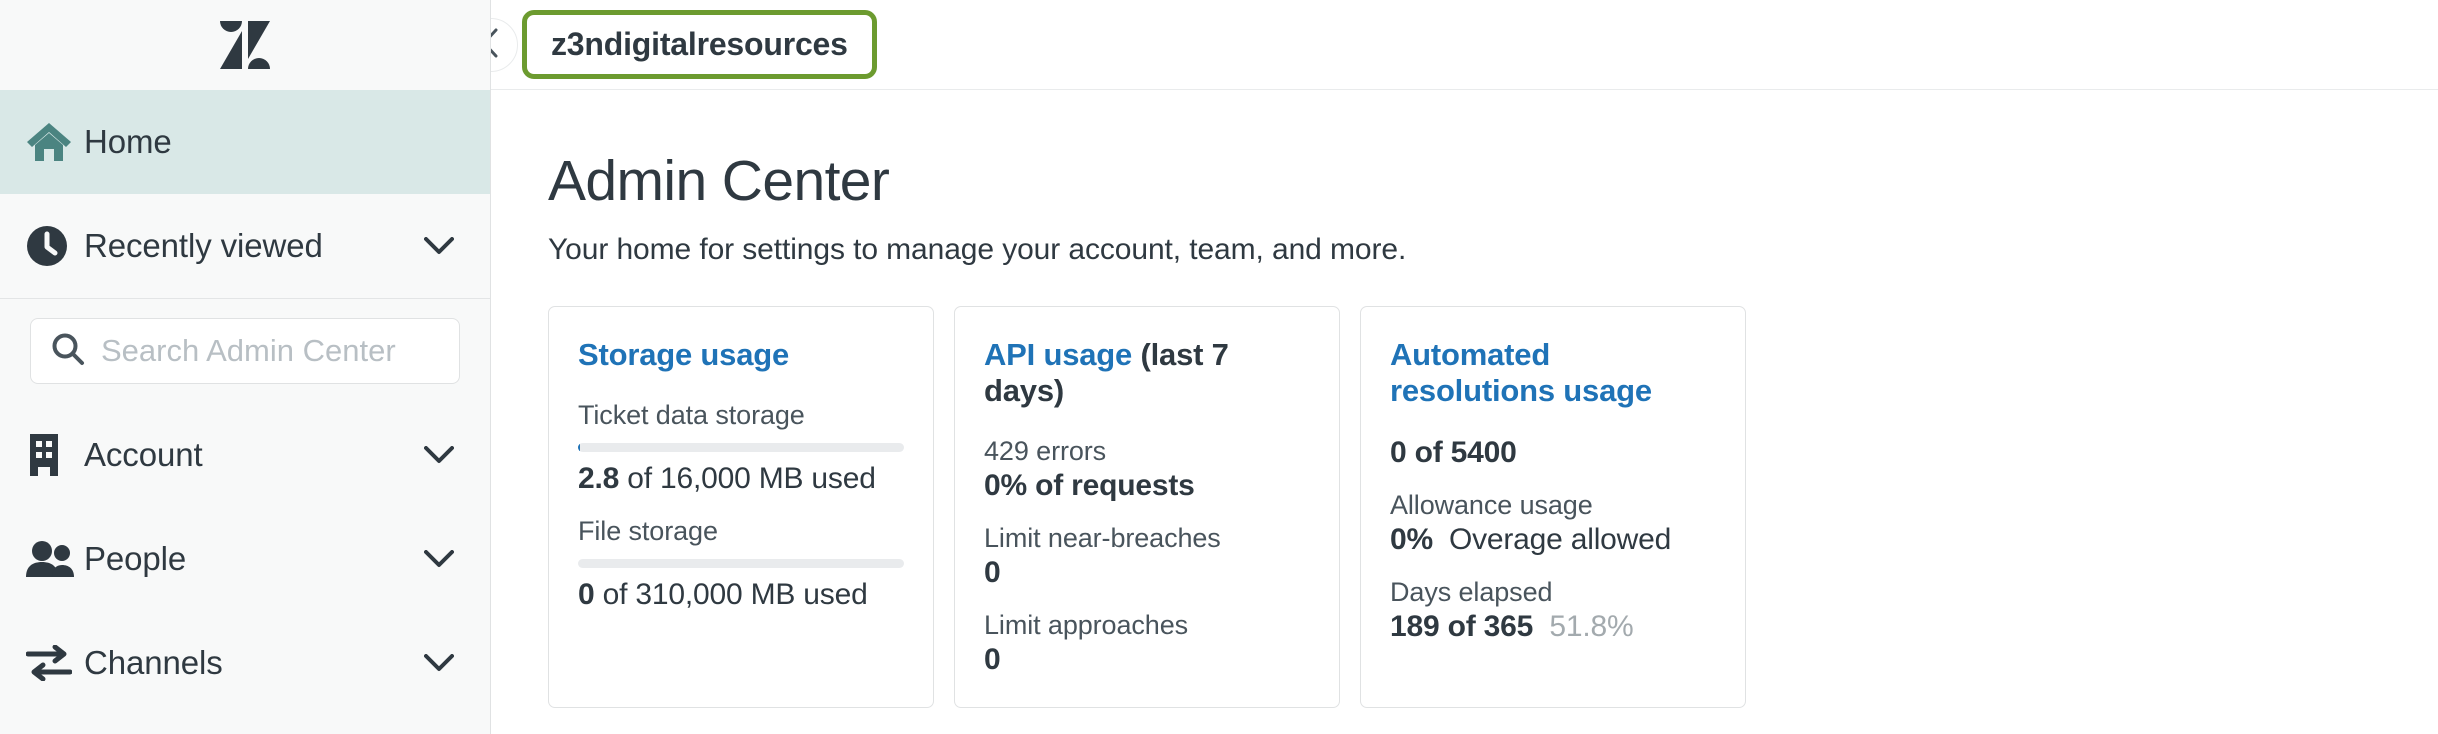 This screenshot has height=734, width=2438. Describe the element at coordinates (128, 141) in the screenshot. I see `sidebar-item-label: Home` at that location.